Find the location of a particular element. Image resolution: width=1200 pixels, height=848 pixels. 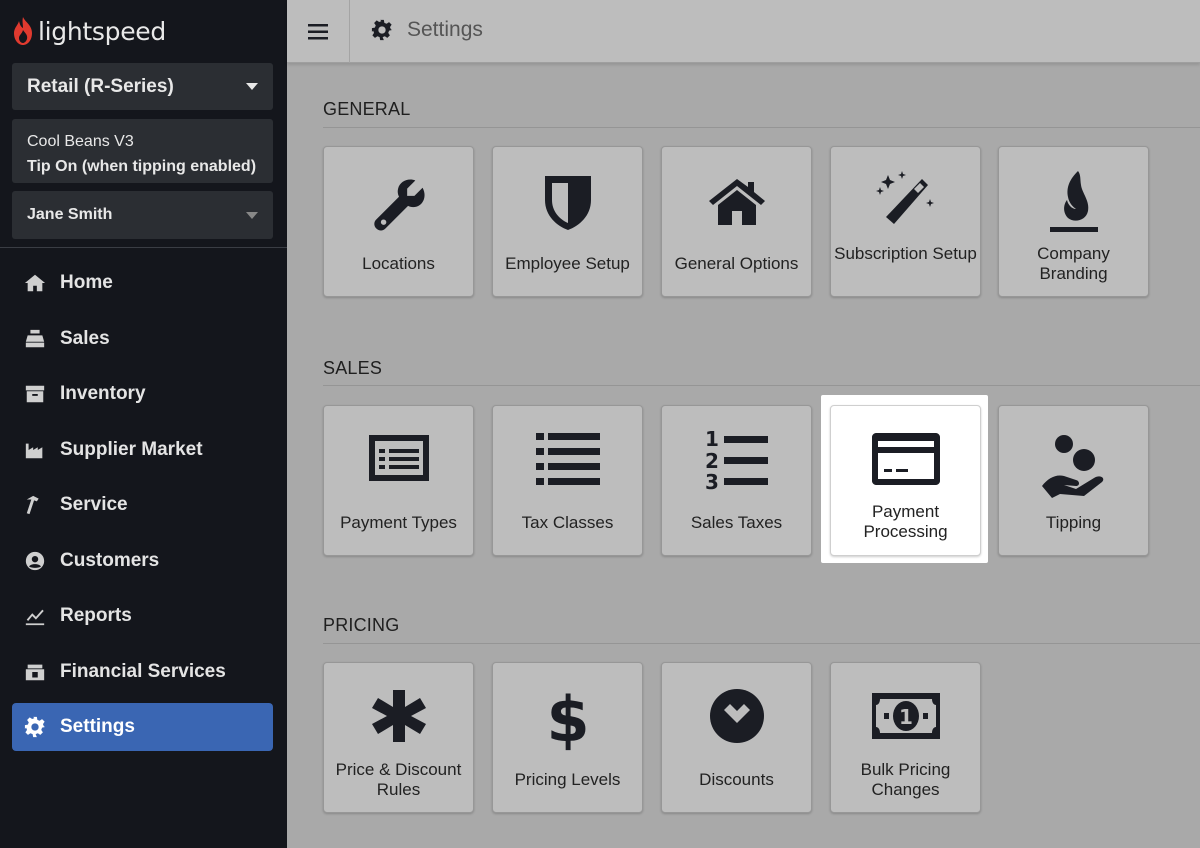

sidebar-item-label: Service is located at coordinates (94, 504).